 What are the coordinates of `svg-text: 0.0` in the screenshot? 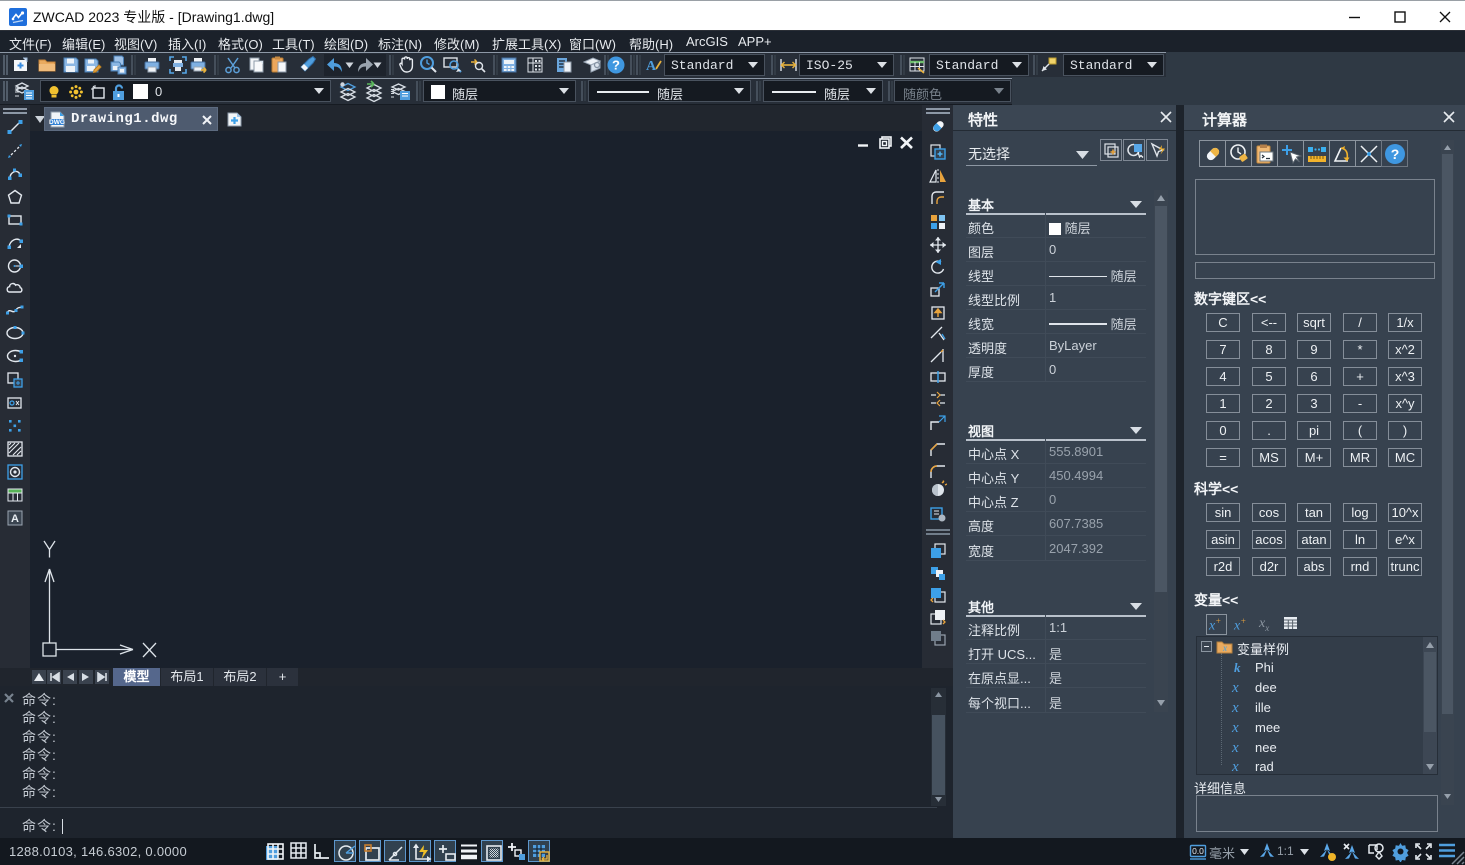 It's located at (1198, 851).